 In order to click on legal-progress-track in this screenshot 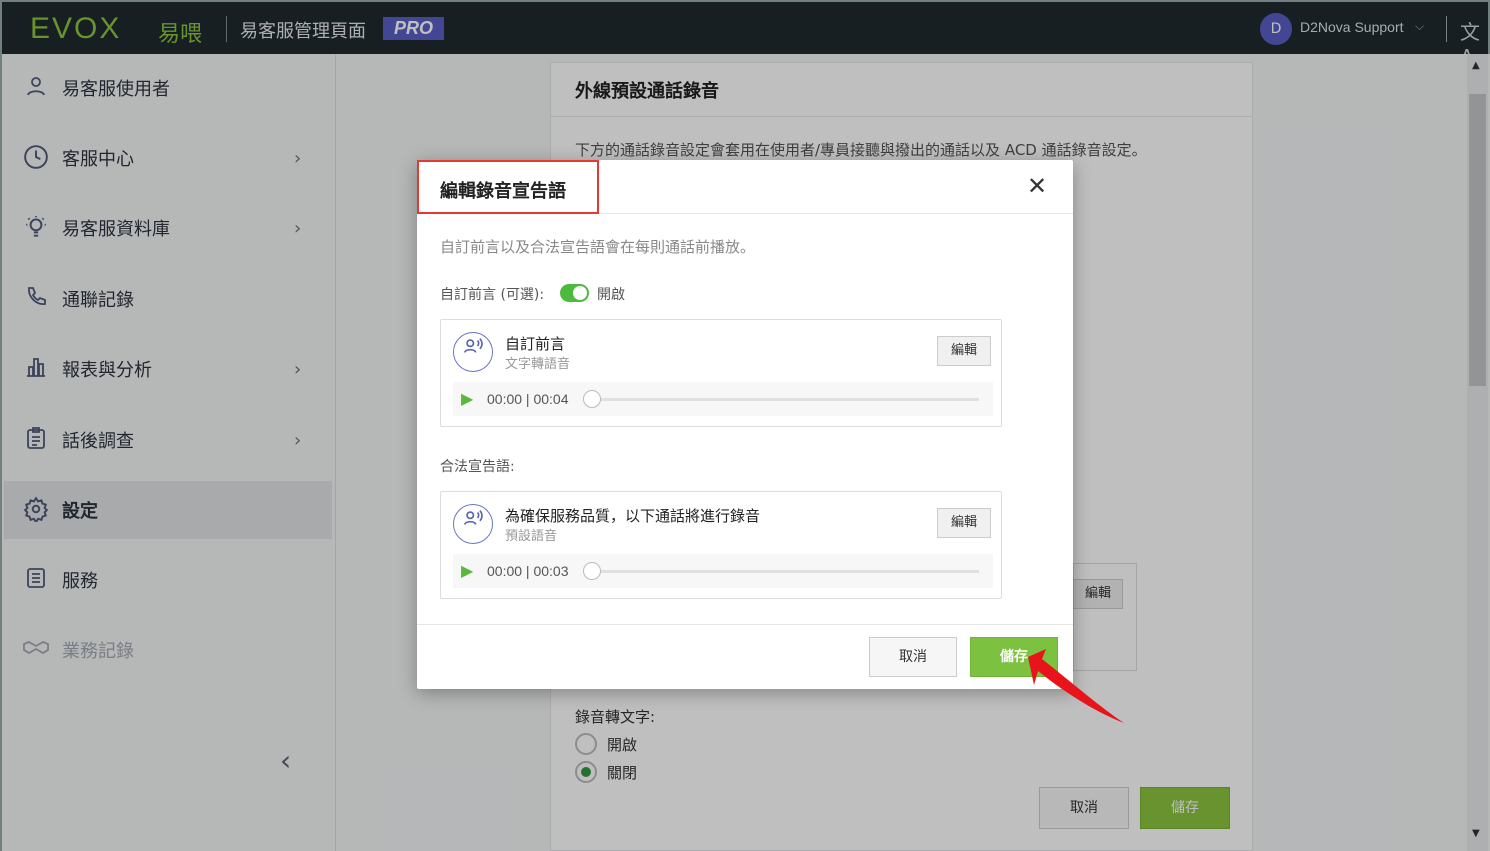, I will do `click(786, 571)`.